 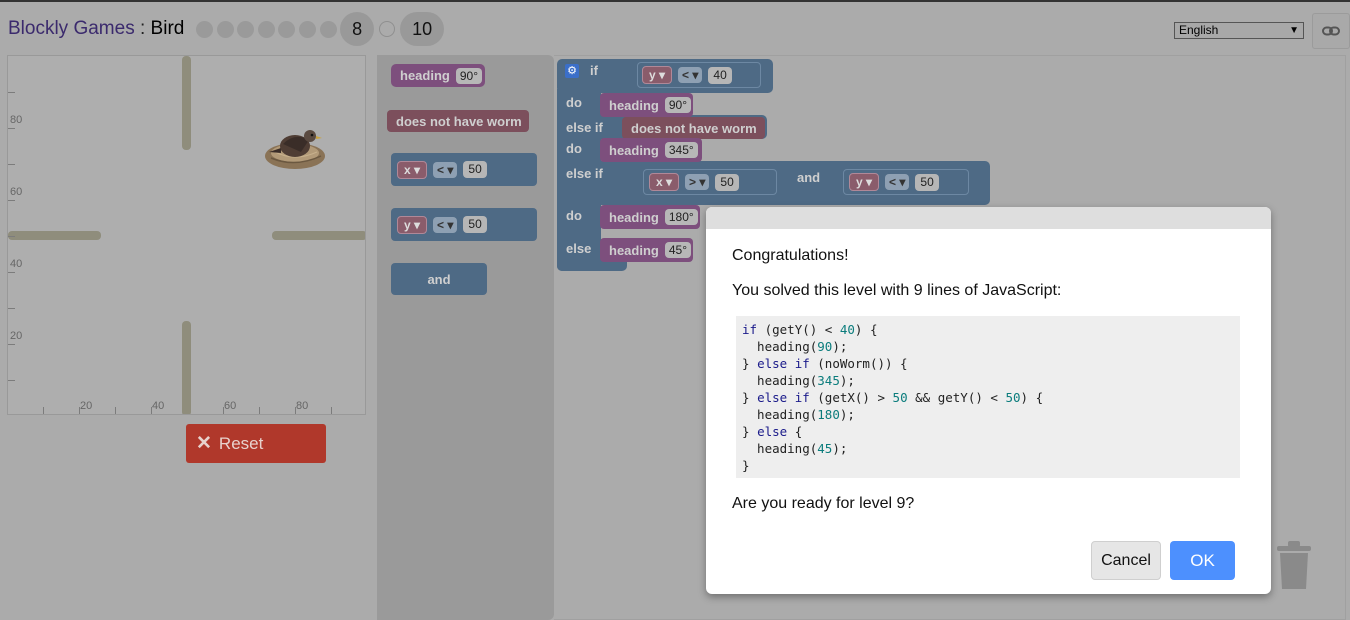 I want to click on code-line: } else {, so click(x=772, y=431).